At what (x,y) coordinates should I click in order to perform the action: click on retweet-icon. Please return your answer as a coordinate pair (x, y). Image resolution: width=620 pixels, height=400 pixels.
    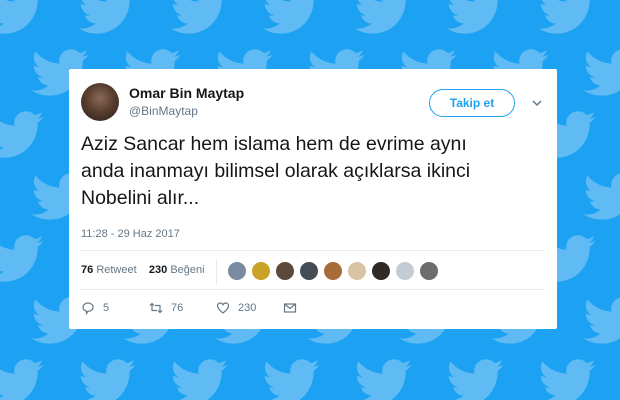
    Looking at the image, I should click on (156, 308).